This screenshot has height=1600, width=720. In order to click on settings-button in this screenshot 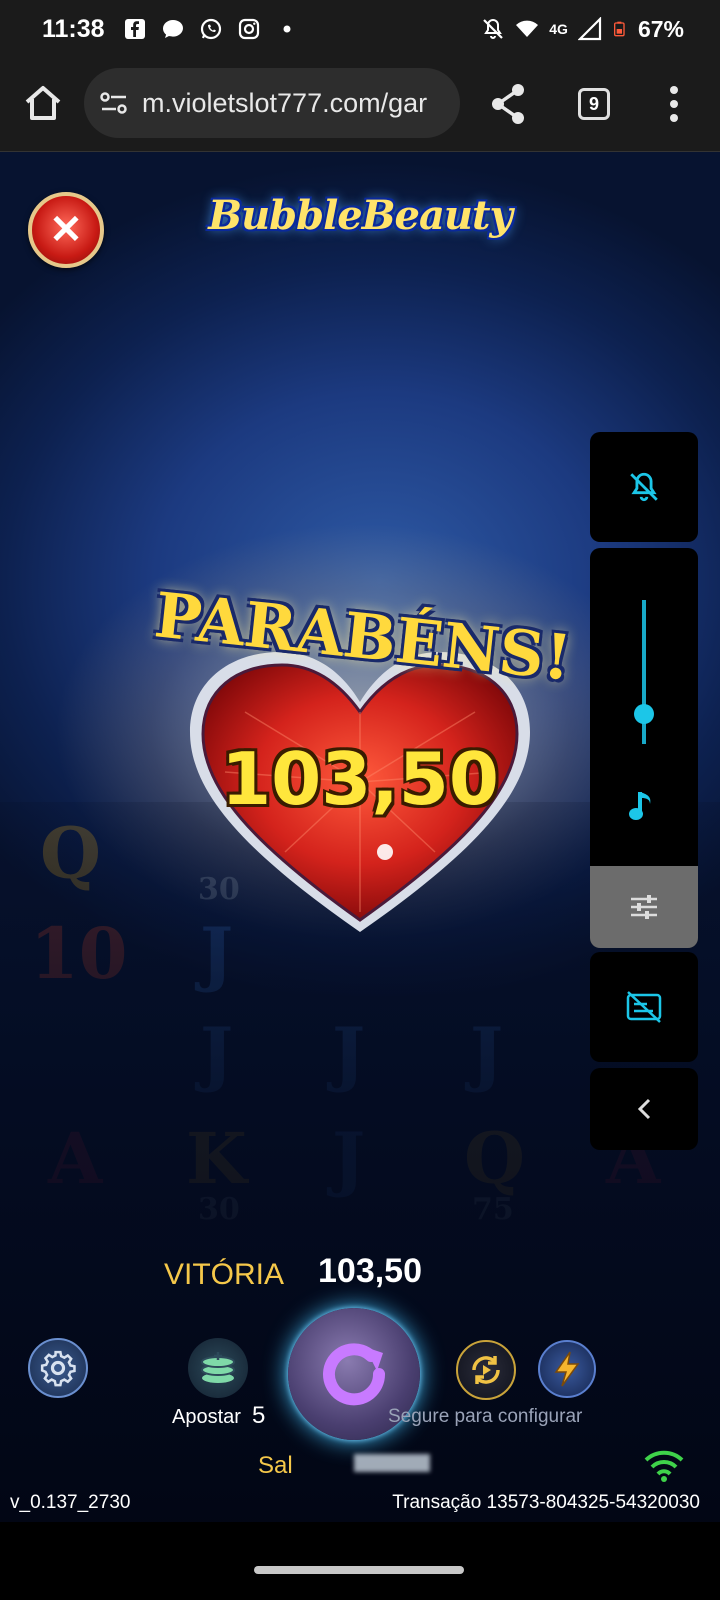, I will do `click(58, 1368)`.